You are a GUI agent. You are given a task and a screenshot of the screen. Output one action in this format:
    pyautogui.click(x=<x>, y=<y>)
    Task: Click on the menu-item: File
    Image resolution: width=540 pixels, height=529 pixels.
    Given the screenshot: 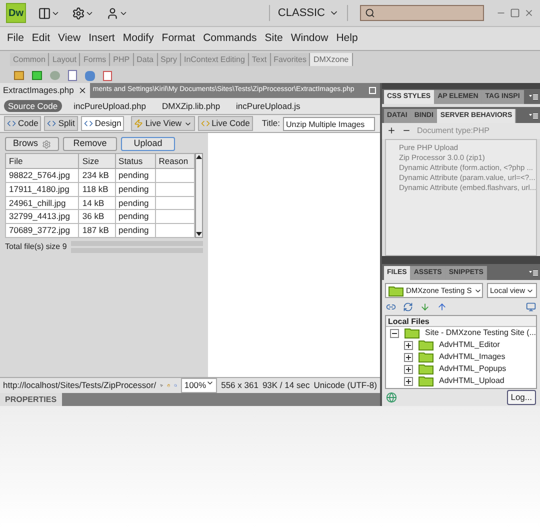 What is the action you would take?
    pyautogui.click(x=15, y=38)
    